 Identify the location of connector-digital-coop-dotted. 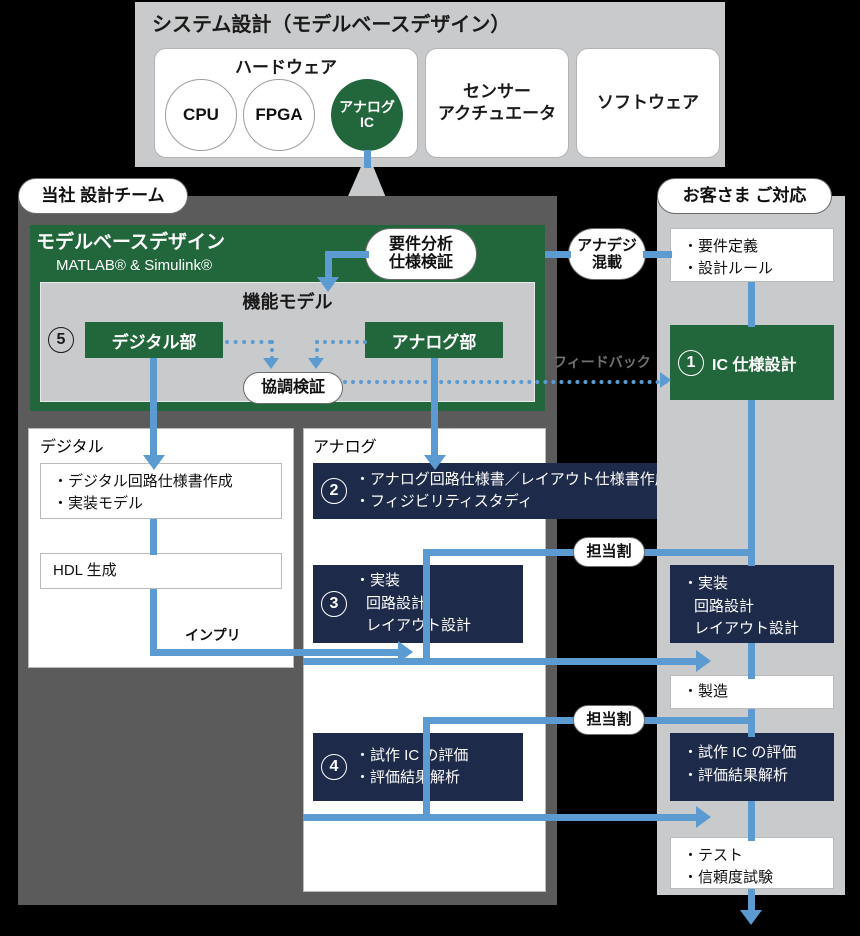
(248, 342).